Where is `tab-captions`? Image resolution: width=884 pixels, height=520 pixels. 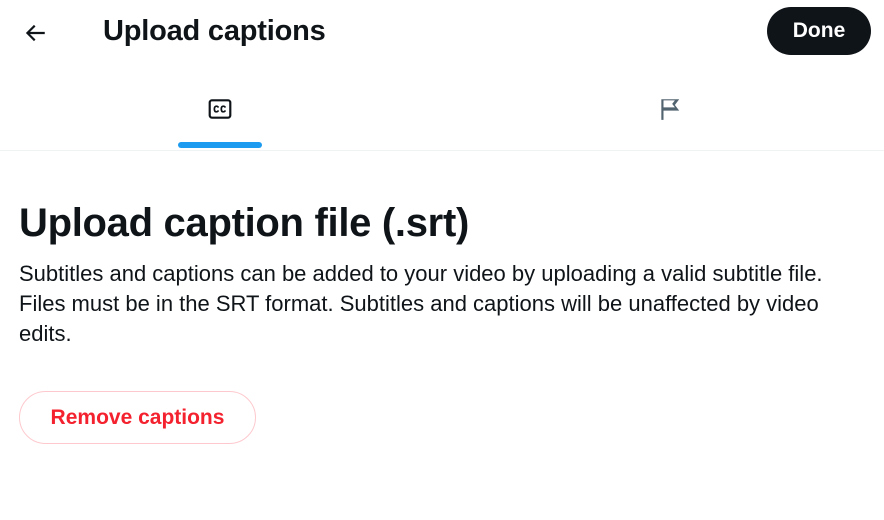
tab-captions is located at coordinates (221, 108).